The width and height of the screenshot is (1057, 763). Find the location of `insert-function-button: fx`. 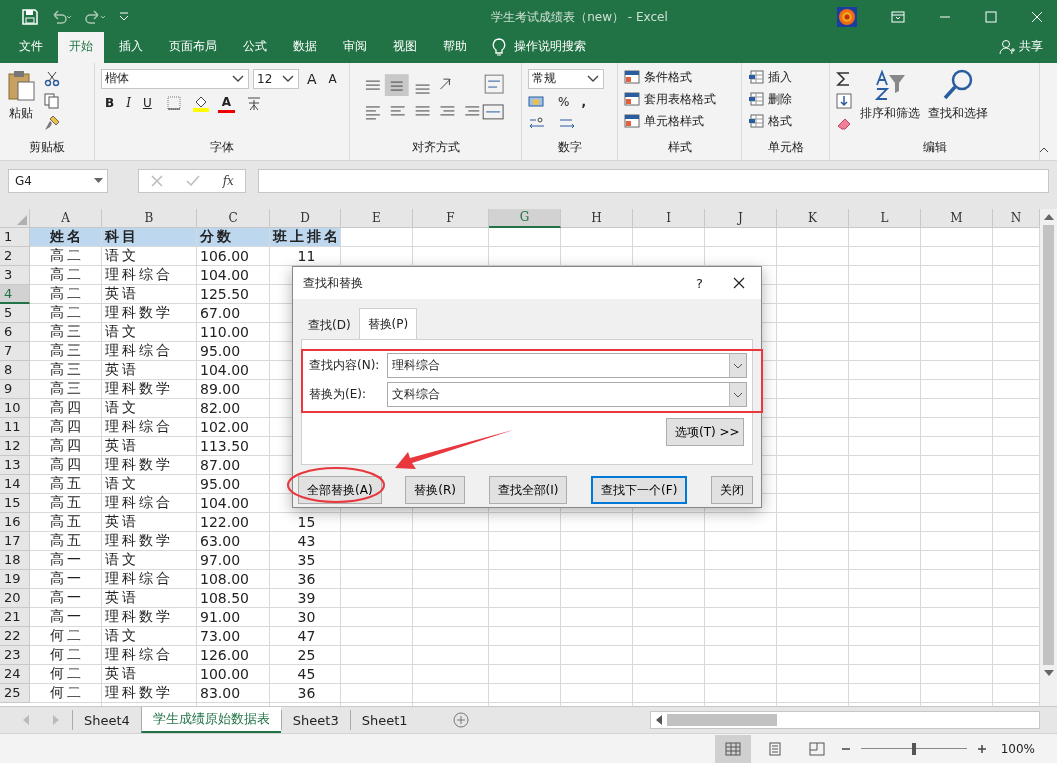

insert-function-button: fx is located at coordinates (228, 180).